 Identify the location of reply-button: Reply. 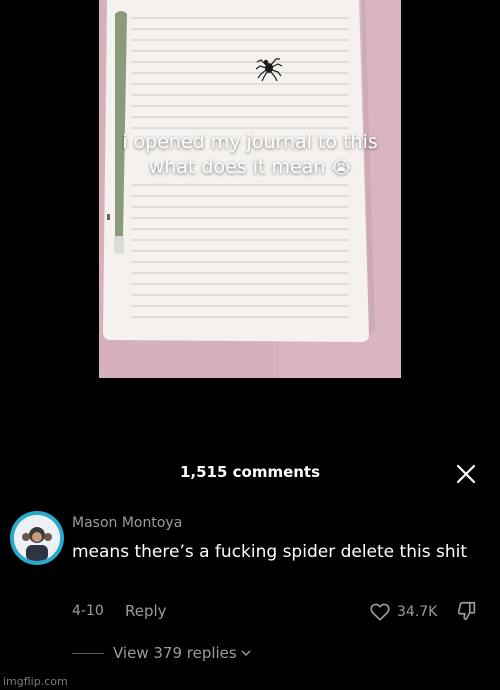
(146, 611).